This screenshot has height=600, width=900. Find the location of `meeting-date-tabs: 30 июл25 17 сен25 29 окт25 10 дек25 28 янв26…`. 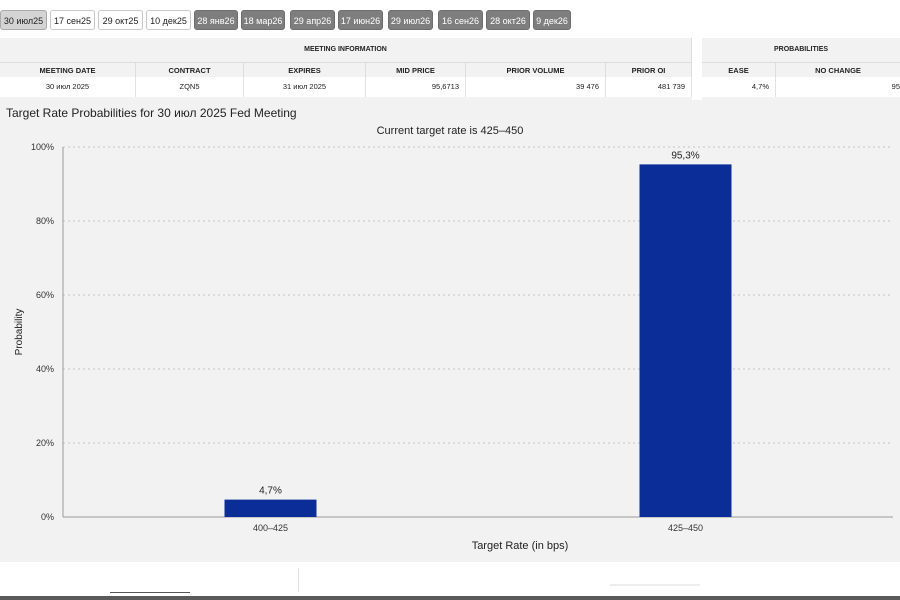

meeting-date-tabs: 30 июл25 17 сен25 29 окт25 10 дек25 28 янв26… is located at coordinates (450, 21).